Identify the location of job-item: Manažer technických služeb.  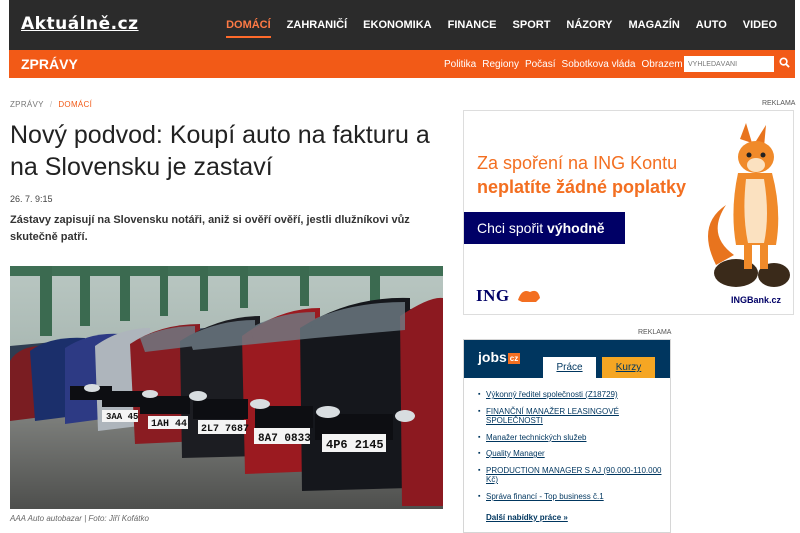
(570, 438).